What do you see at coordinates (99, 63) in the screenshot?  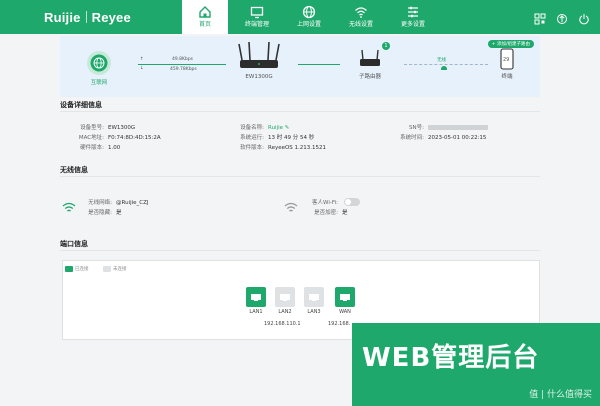 I see `internet-globe-icon` at bounding box center [99, 63].